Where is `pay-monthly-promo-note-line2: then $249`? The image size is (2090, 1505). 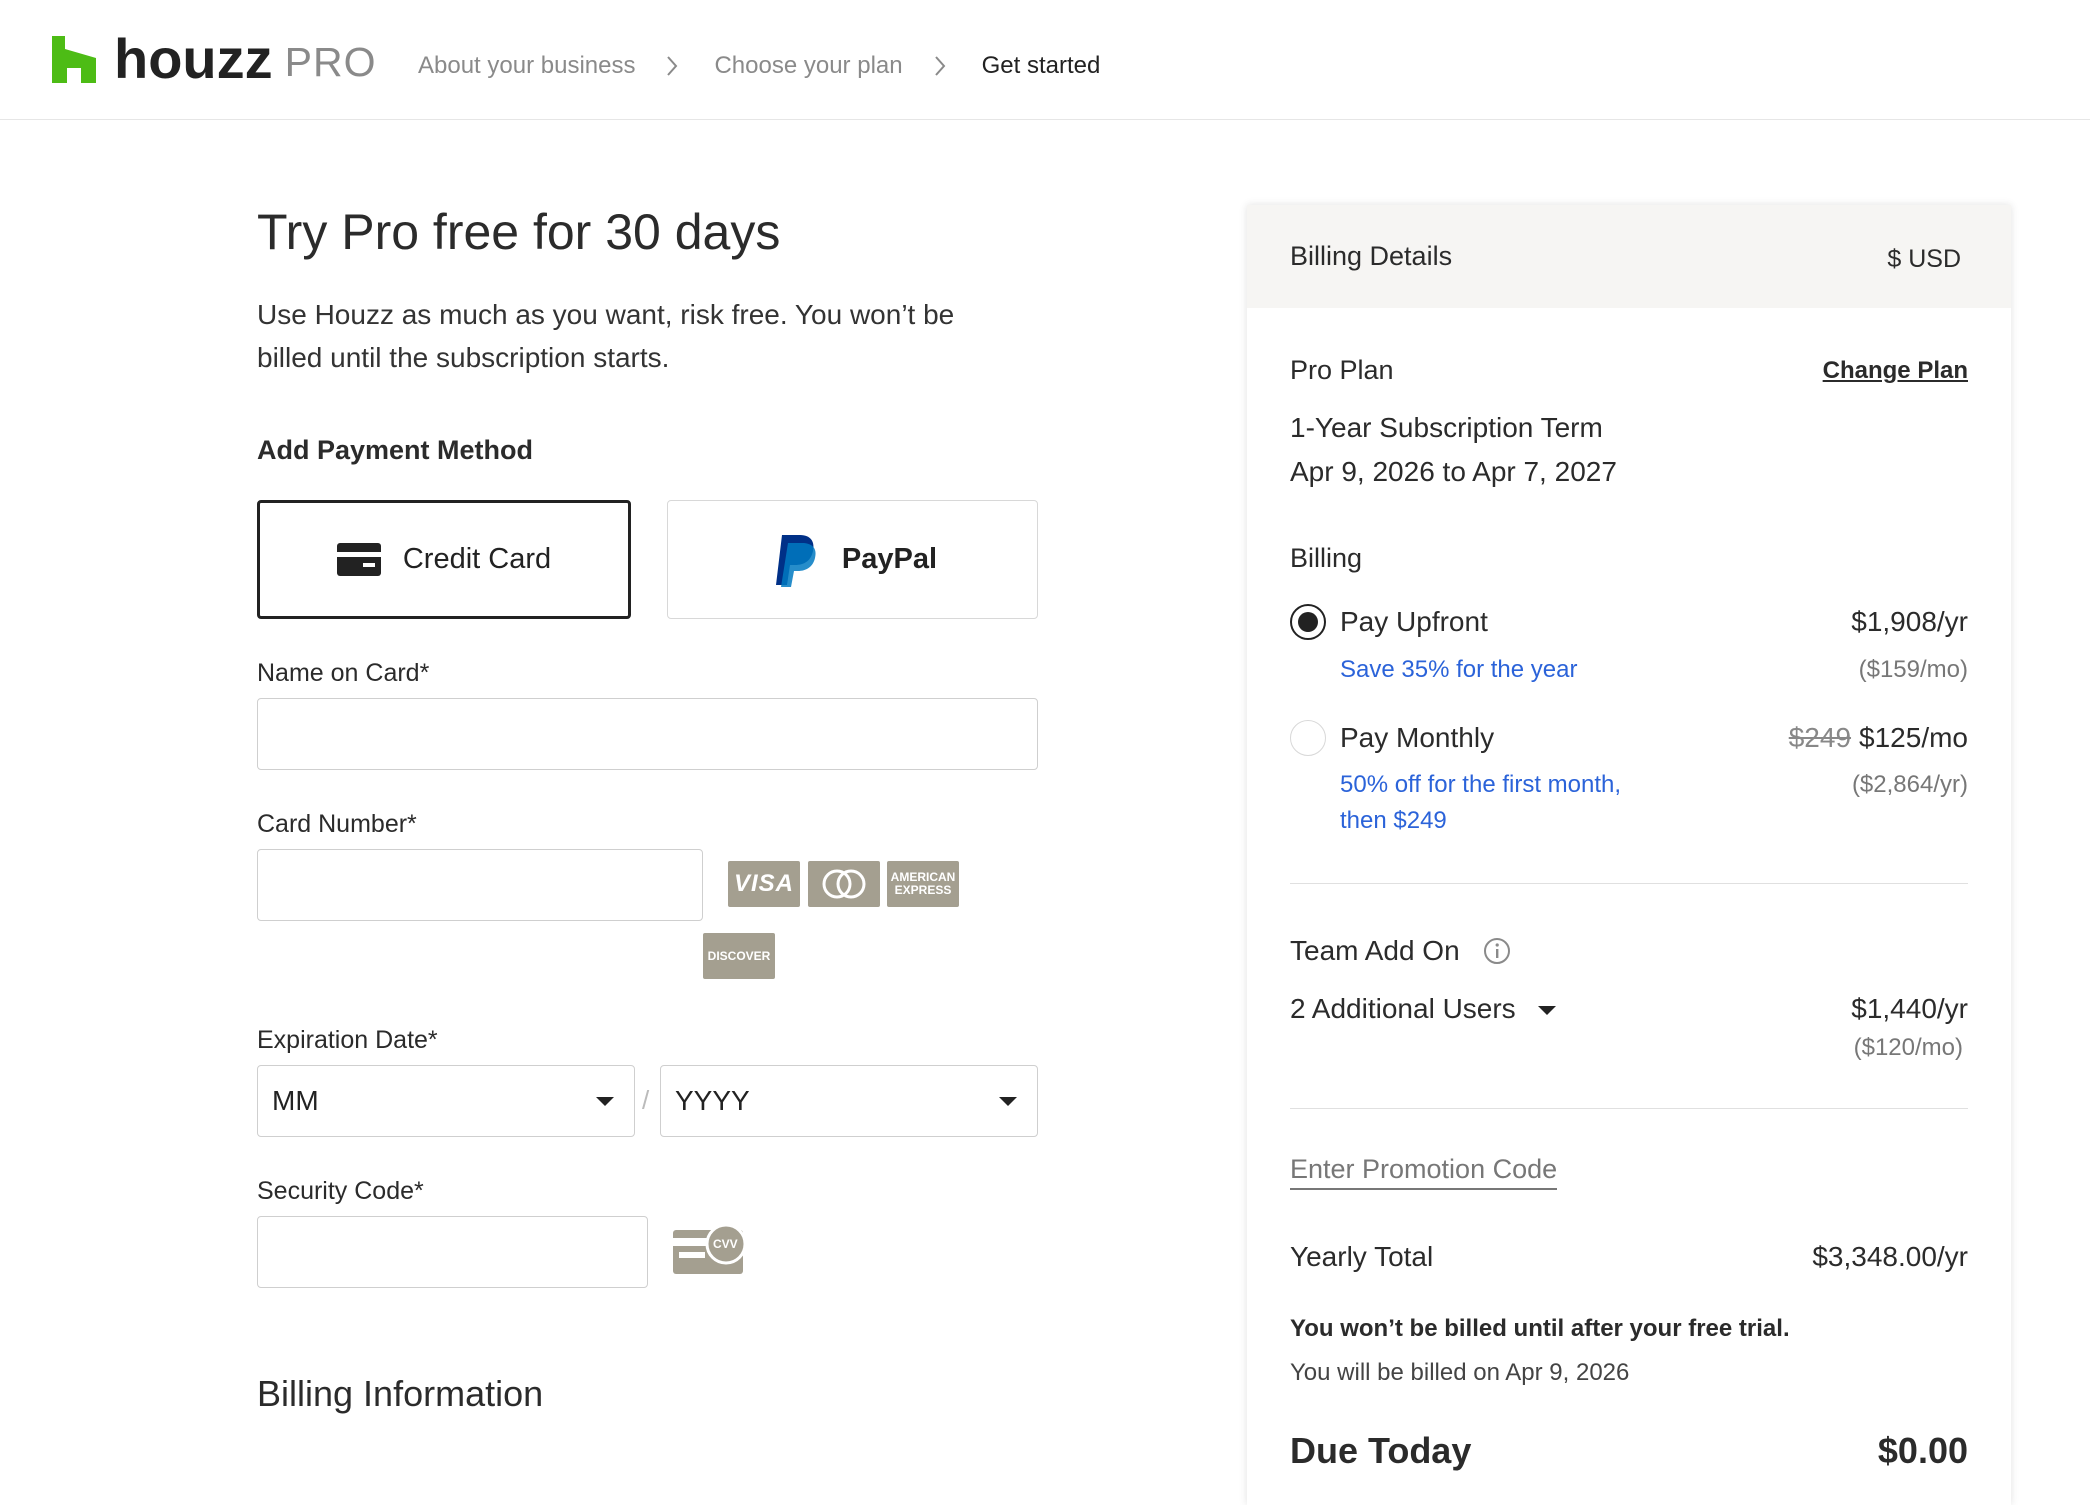 pay-monthly-promo-note-line2: then $249 is located at coordinates (1393, 820).